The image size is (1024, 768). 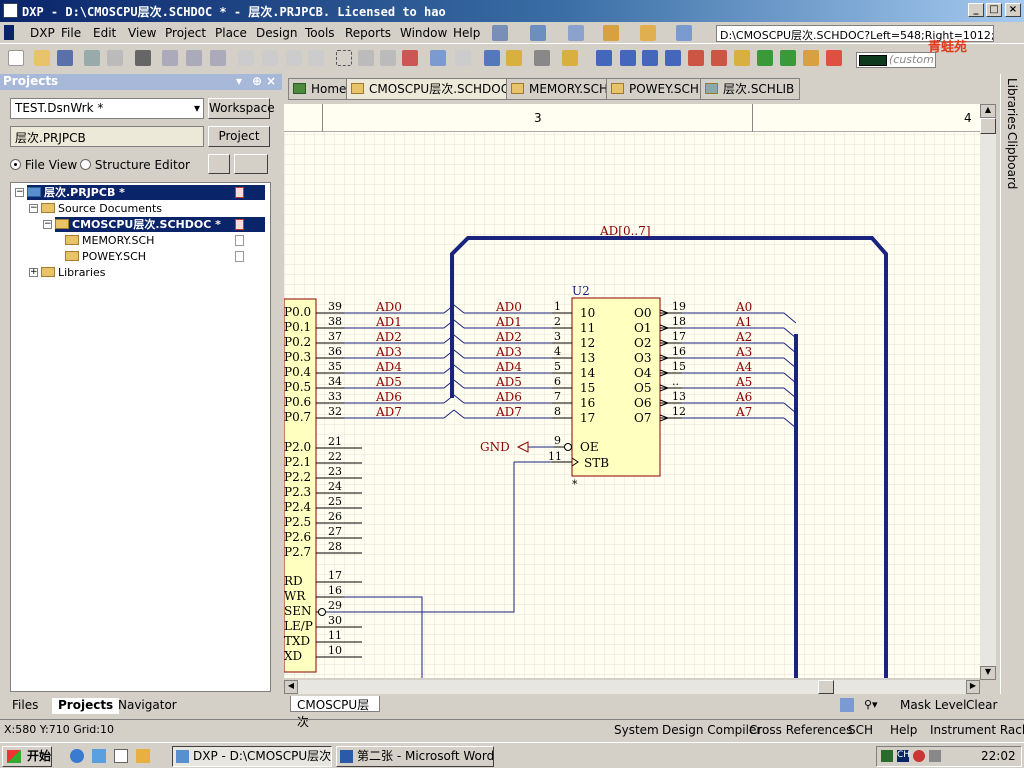 What do you see at coordinates (219, 164) in the screenshot?
I see `panel-options-button` at bounding box center [219, 164].